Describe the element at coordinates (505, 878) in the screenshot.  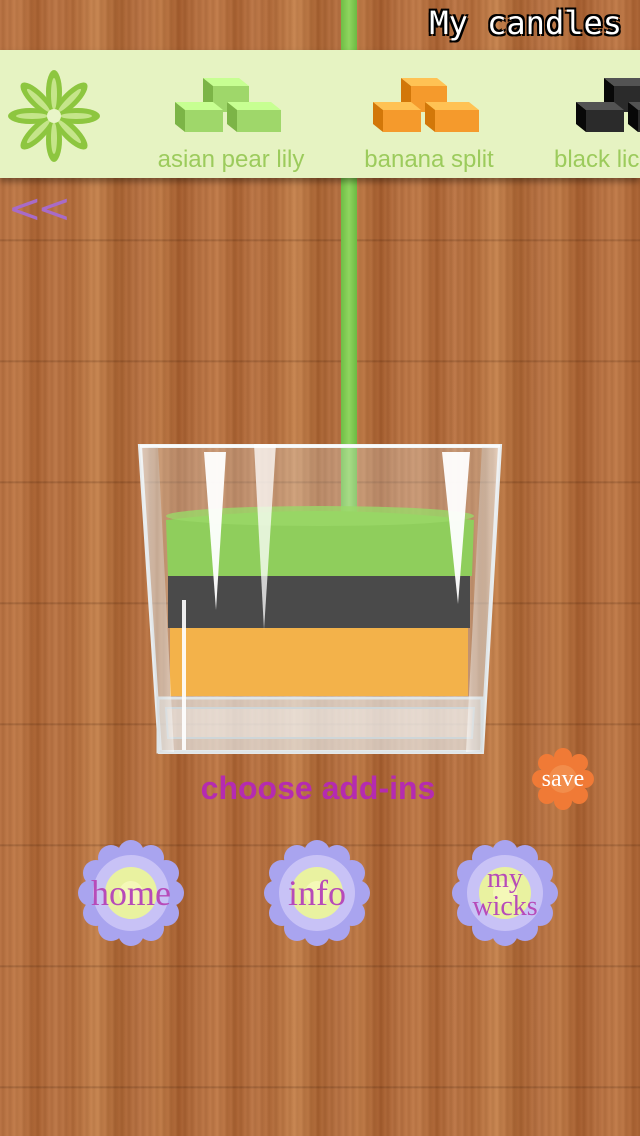
I see `my-wicks-line1: my` at that location.